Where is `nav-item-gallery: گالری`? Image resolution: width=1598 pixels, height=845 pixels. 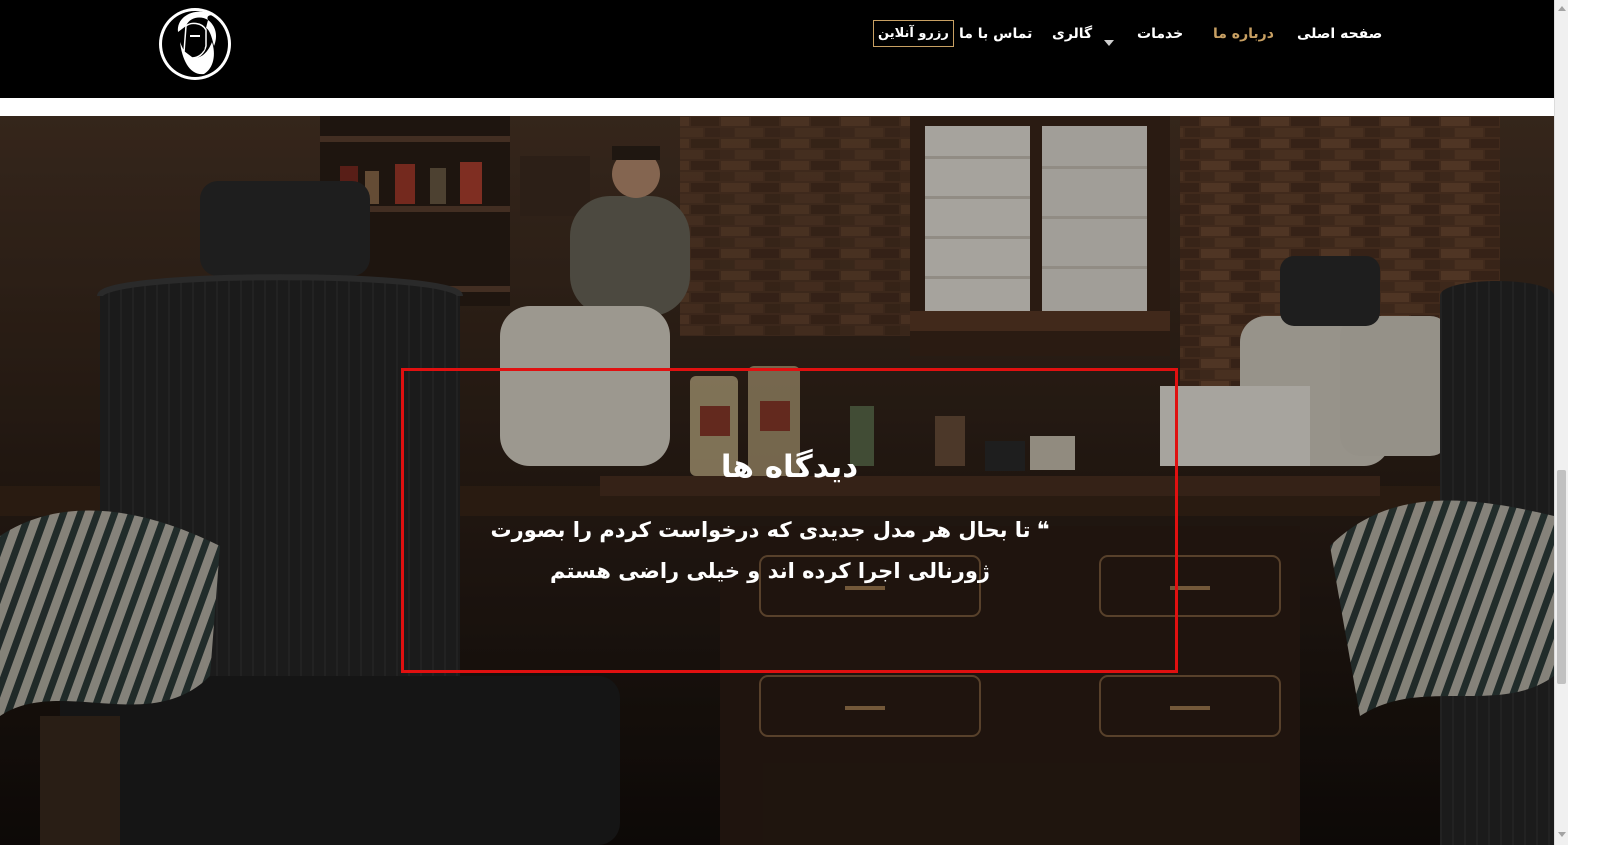
nav-item-gallery: گالری is located at coordinates (1072, 34).